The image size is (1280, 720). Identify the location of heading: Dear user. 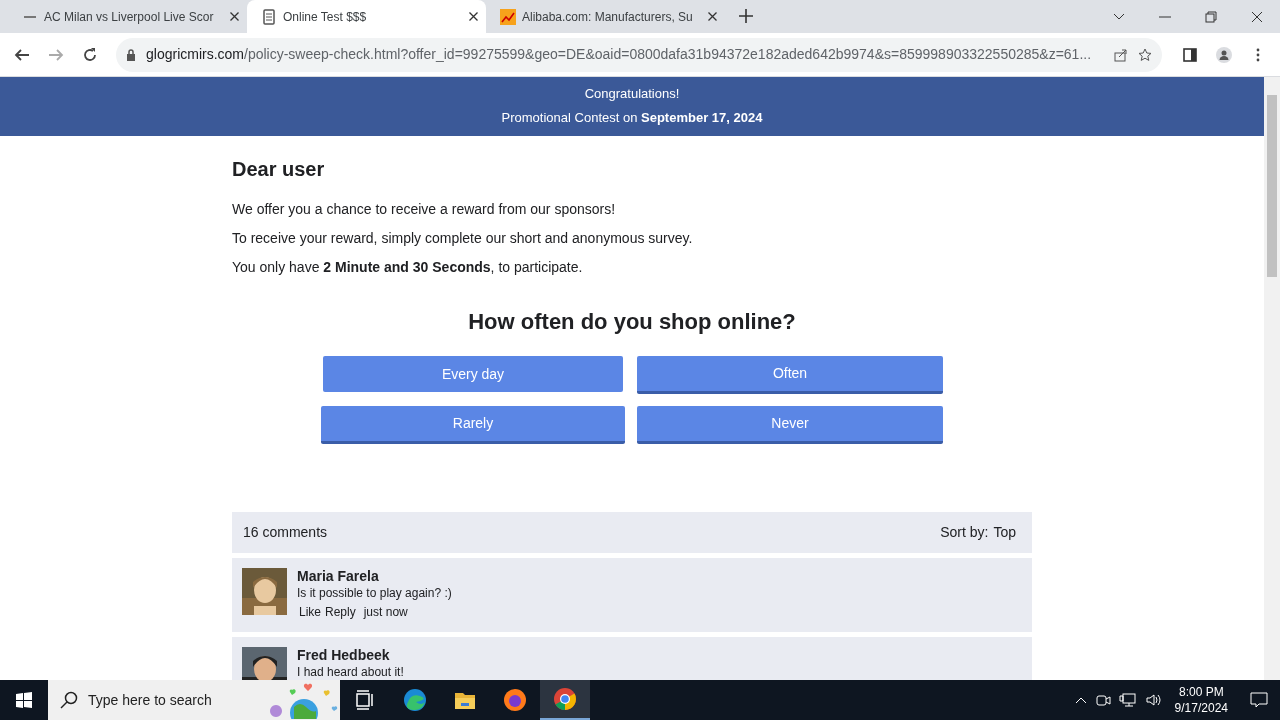
(278, 169).